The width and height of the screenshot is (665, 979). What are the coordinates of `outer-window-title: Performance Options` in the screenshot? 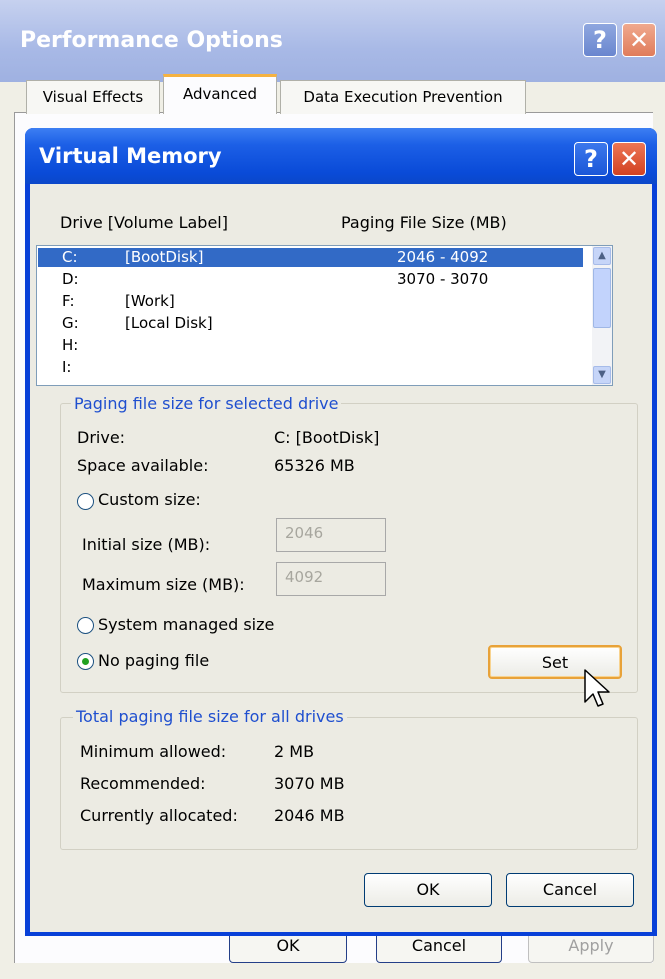 It's located at (151, 40).